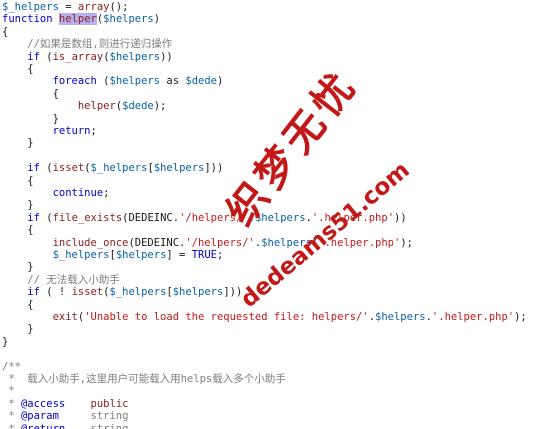 This screenshot has height=429, width=545. I want to click on code-token: ])), so click(214, 168).